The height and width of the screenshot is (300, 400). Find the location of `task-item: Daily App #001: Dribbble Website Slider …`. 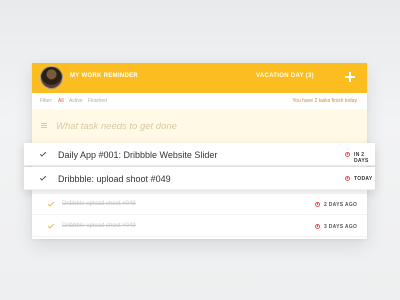

task-item: Daily App #001: Dribbble Website Slider … is located at coordinates (199, 154).